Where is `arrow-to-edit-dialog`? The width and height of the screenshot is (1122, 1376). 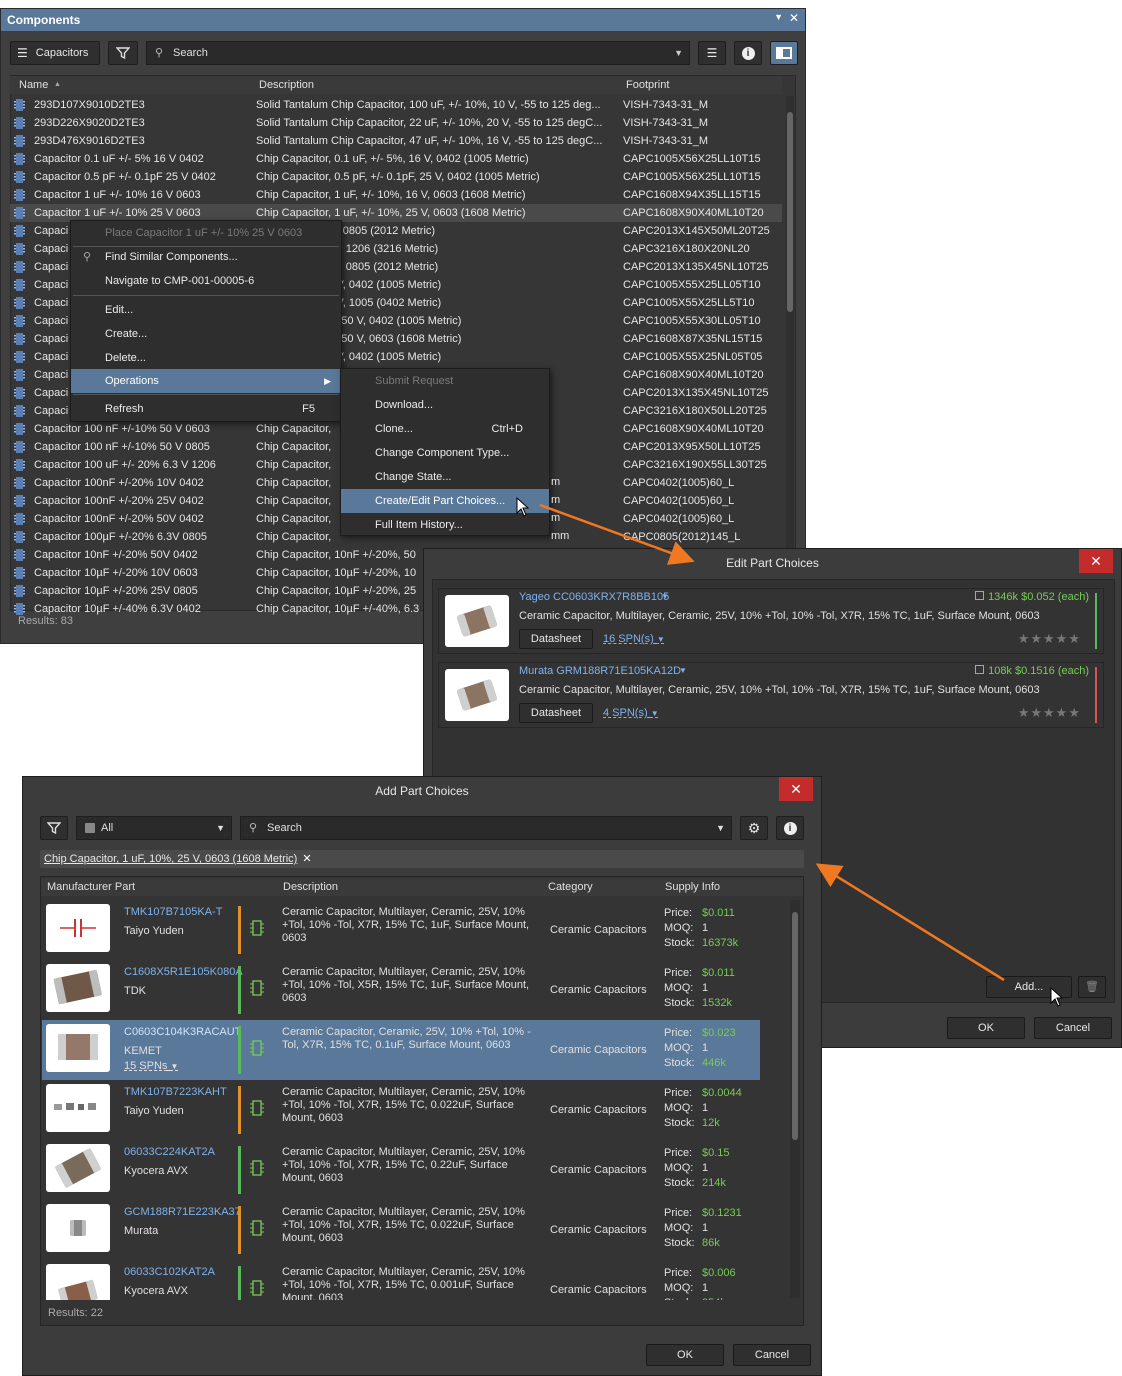
arrow-to-edit-dialog is located at coordinates (617, 534).